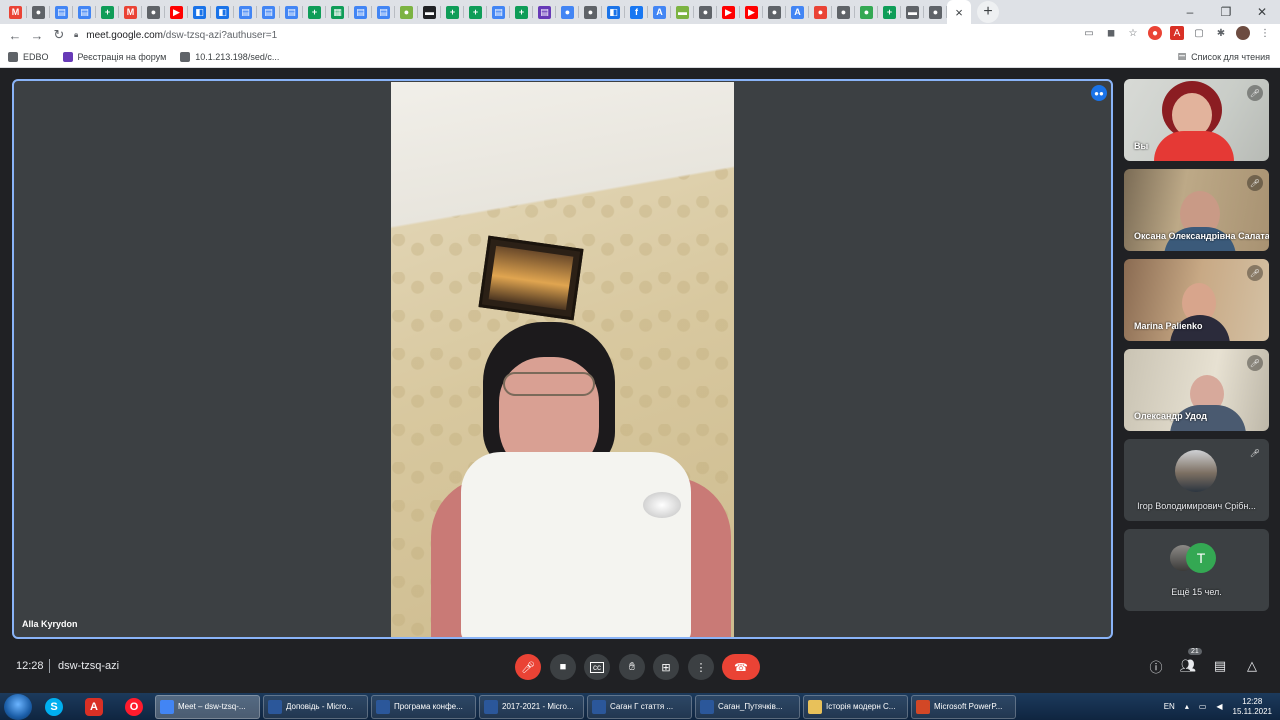 Image resolution: width=1280 pixels, height=720 pixels. Describe the element at coordinates (1226, 12) in the screenshot. I see `maximize-button: ❐` at that location.